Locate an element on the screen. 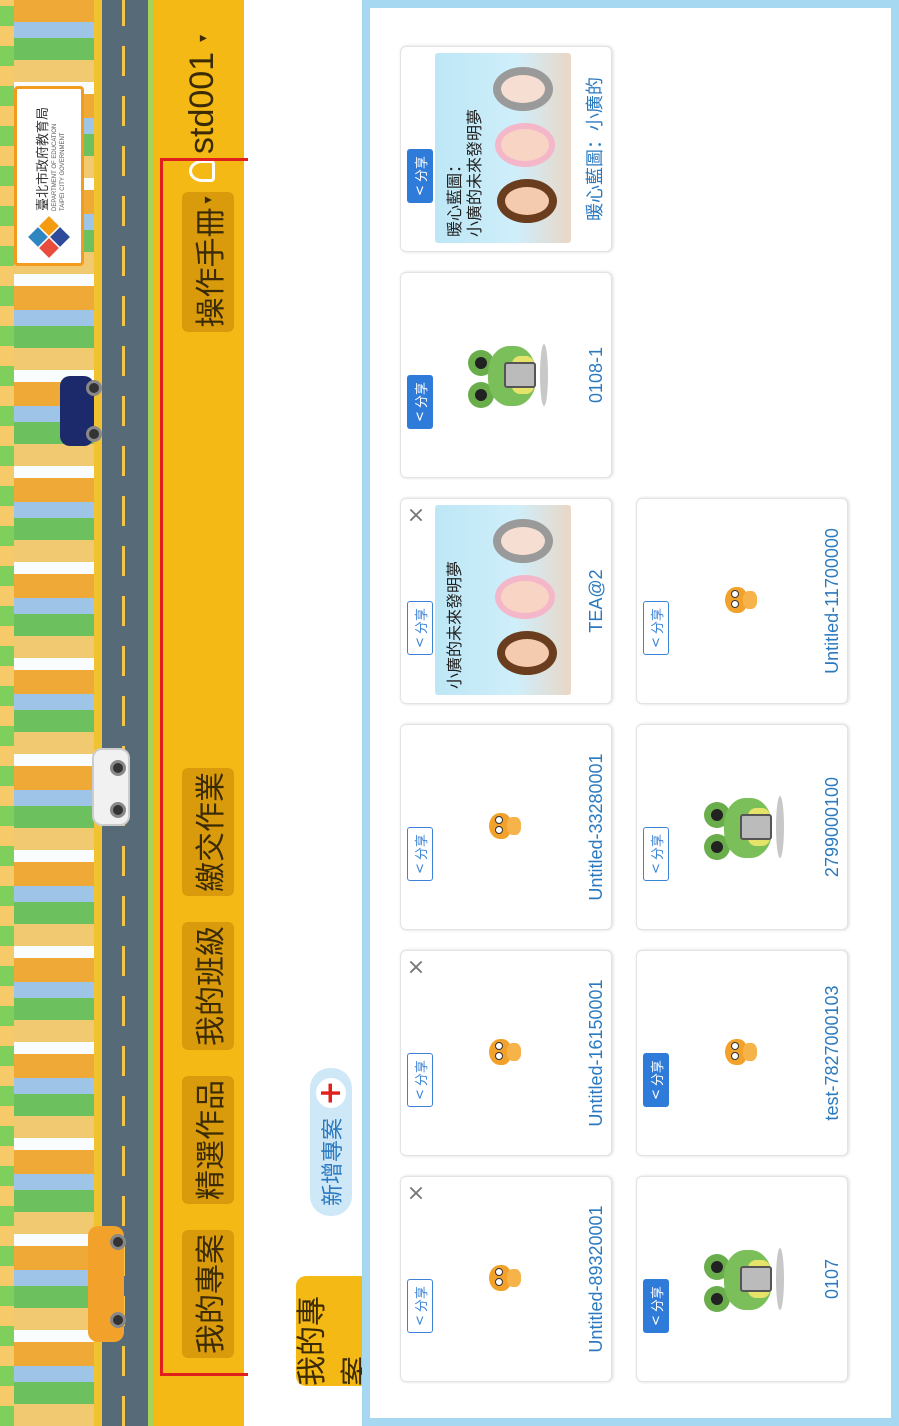 The image size is (899, 1426). project-title: test-7827000103 is located at coordinates (832, 1053).